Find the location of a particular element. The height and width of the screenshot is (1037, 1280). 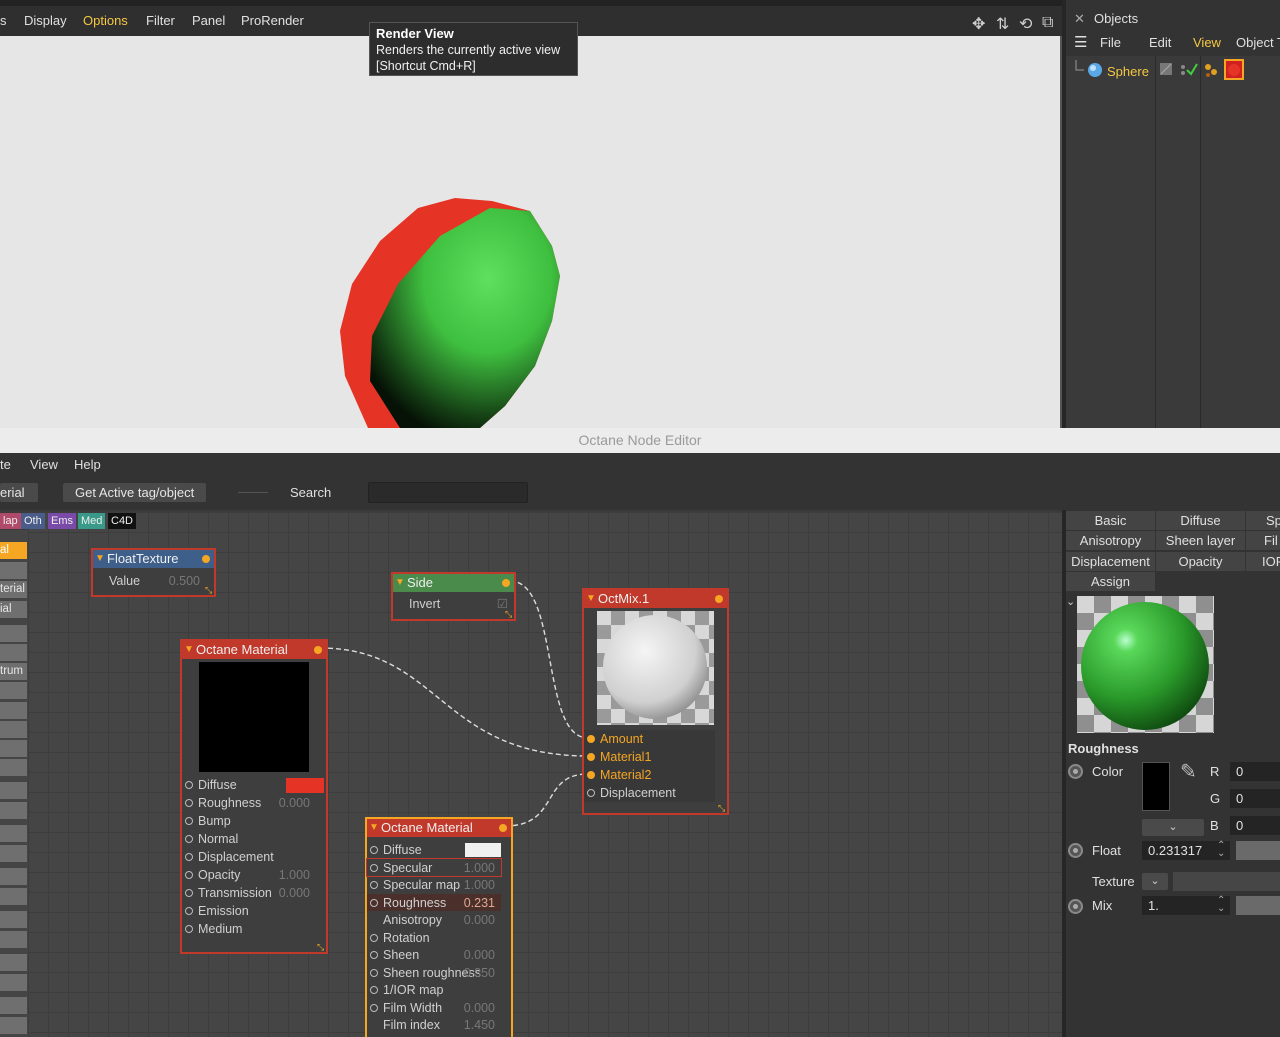

node-param-row: Roughness 0.000 is located at coordinates (249, 803).